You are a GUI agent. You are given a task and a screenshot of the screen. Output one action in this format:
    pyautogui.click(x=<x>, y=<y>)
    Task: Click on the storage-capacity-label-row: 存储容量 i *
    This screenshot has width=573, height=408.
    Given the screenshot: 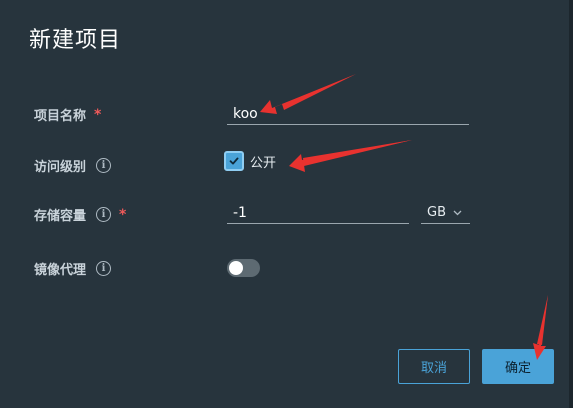 What is the action you would take?
    pyautogui.click(x=80, y=215)
    